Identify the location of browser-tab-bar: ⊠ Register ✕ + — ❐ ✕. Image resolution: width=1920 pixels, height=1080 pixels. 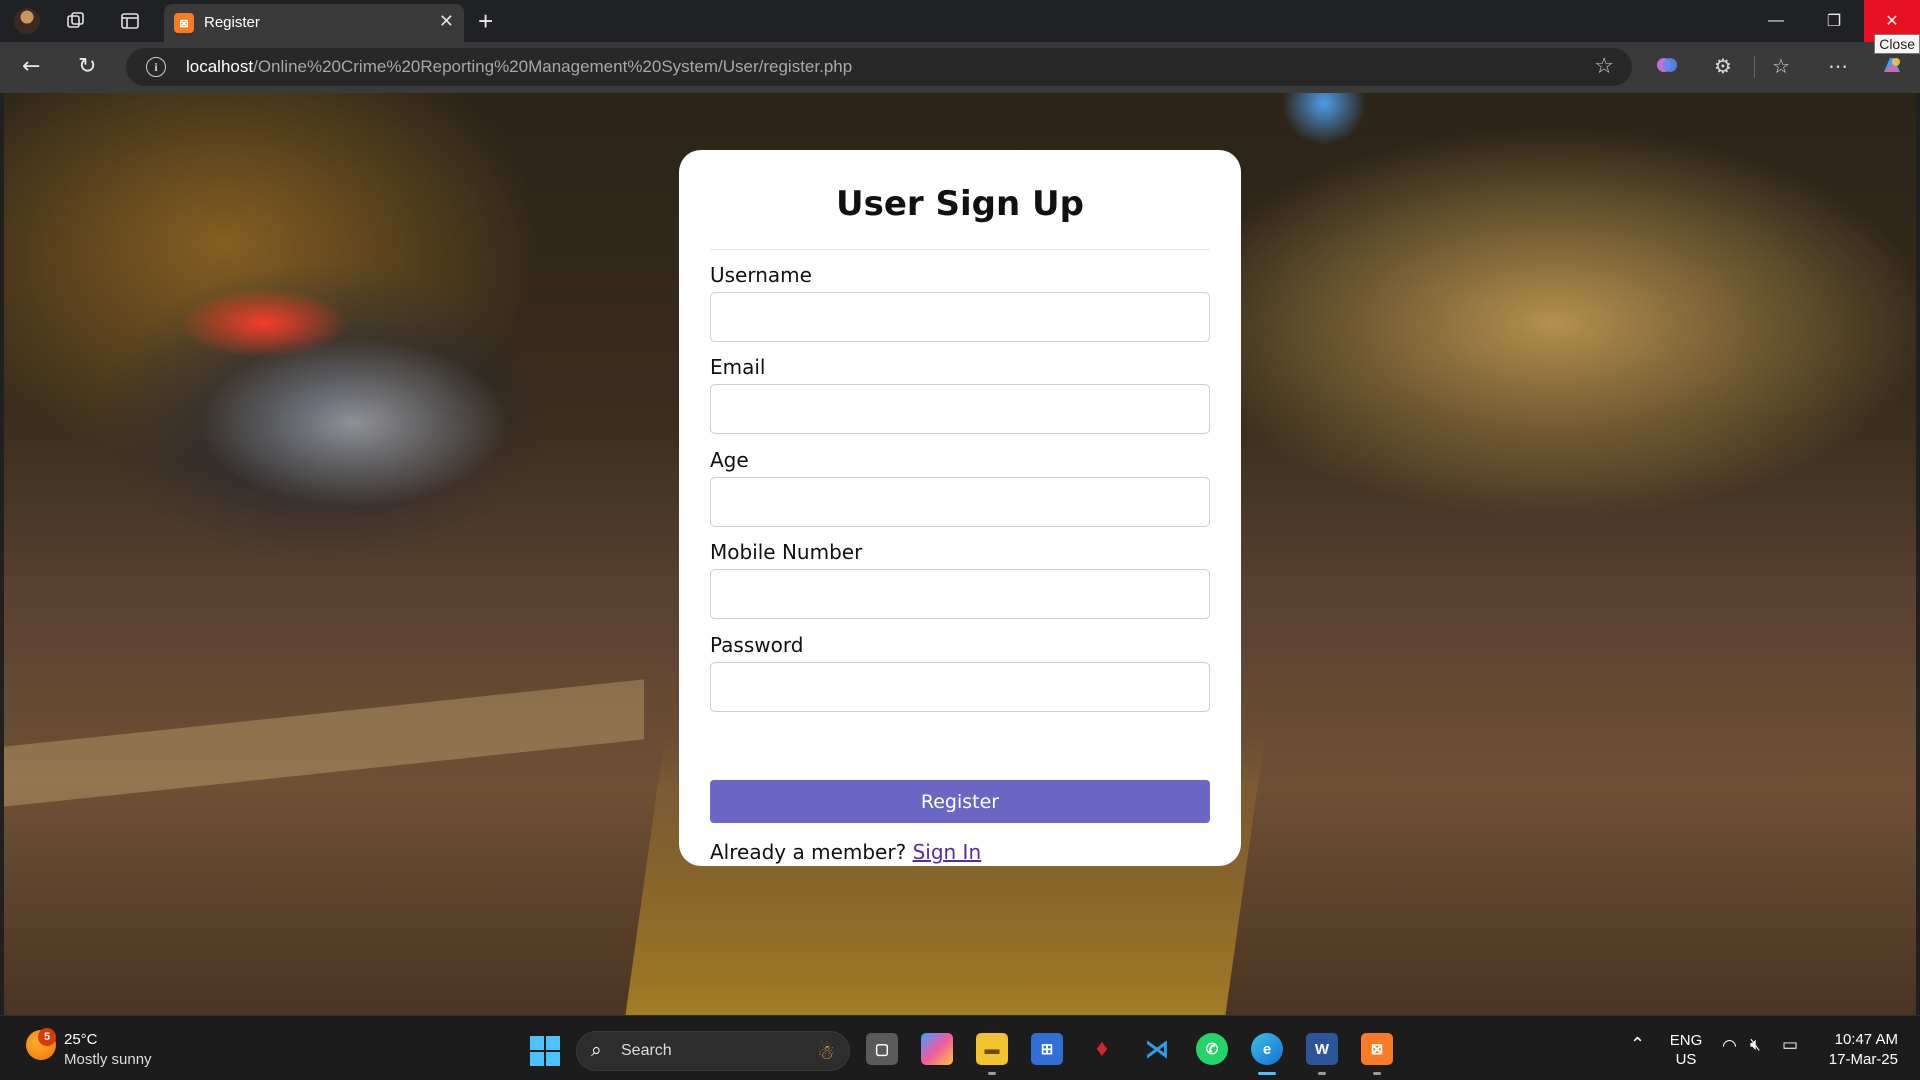
(960, 21).